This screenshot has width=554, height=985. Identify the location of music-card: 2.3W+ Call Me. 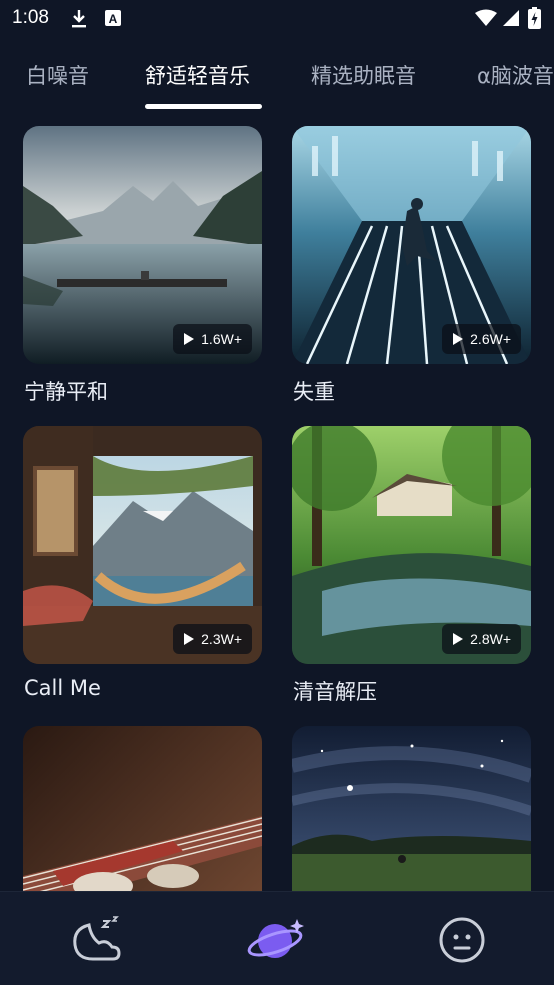
(142, 563).